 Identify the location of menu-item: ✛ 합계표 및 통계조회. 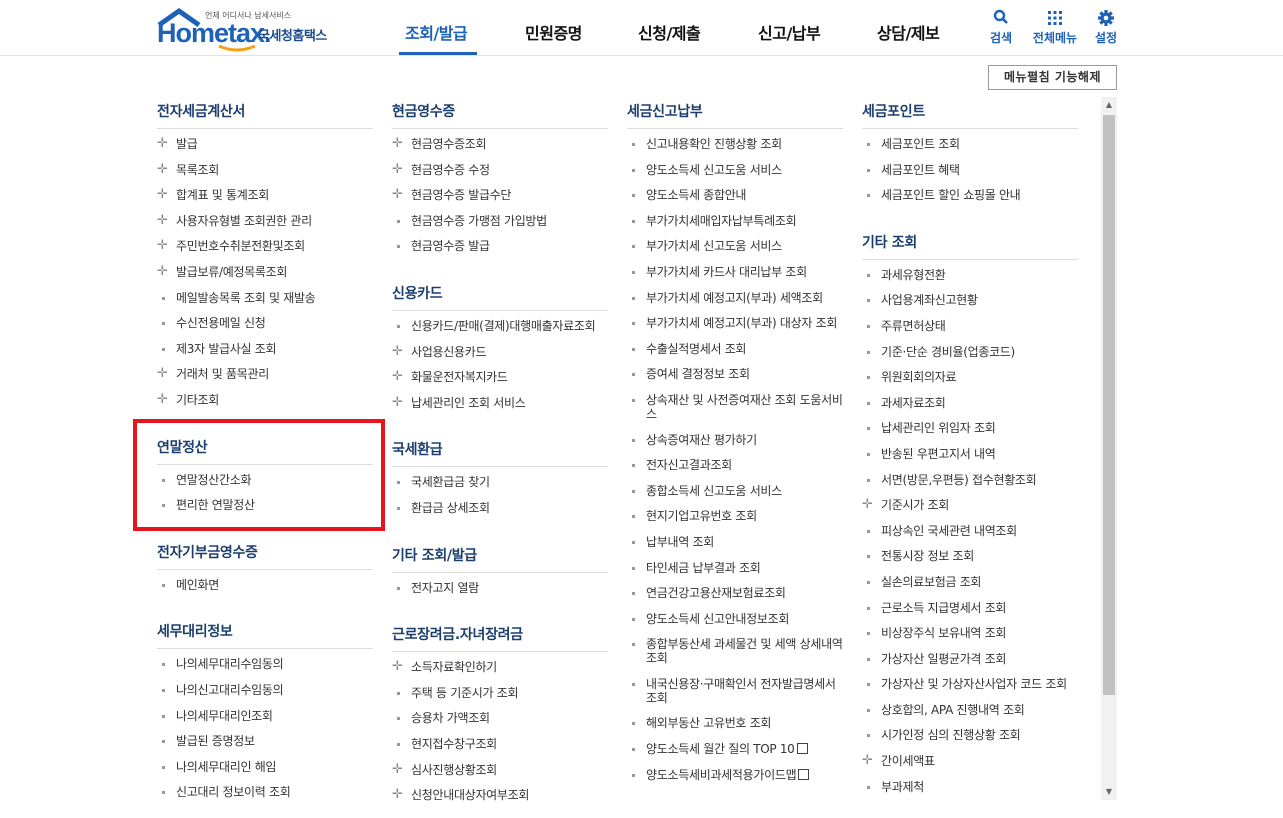
(265, 195).